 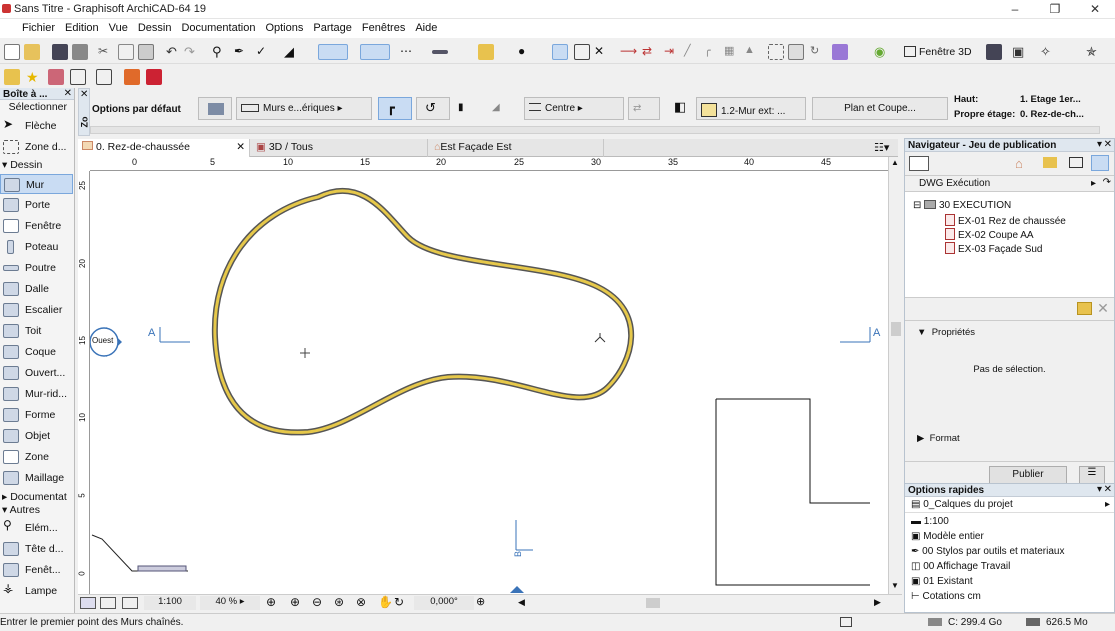 I want to click on tool-zone: Zone, so click(x=36, y=457).